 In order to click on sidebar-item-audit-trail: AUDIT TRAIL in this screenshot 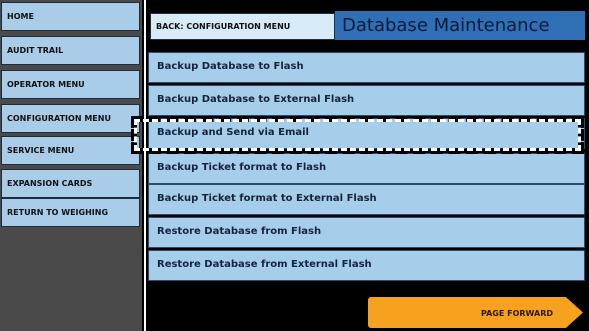, I will do `click(70, 50)`.